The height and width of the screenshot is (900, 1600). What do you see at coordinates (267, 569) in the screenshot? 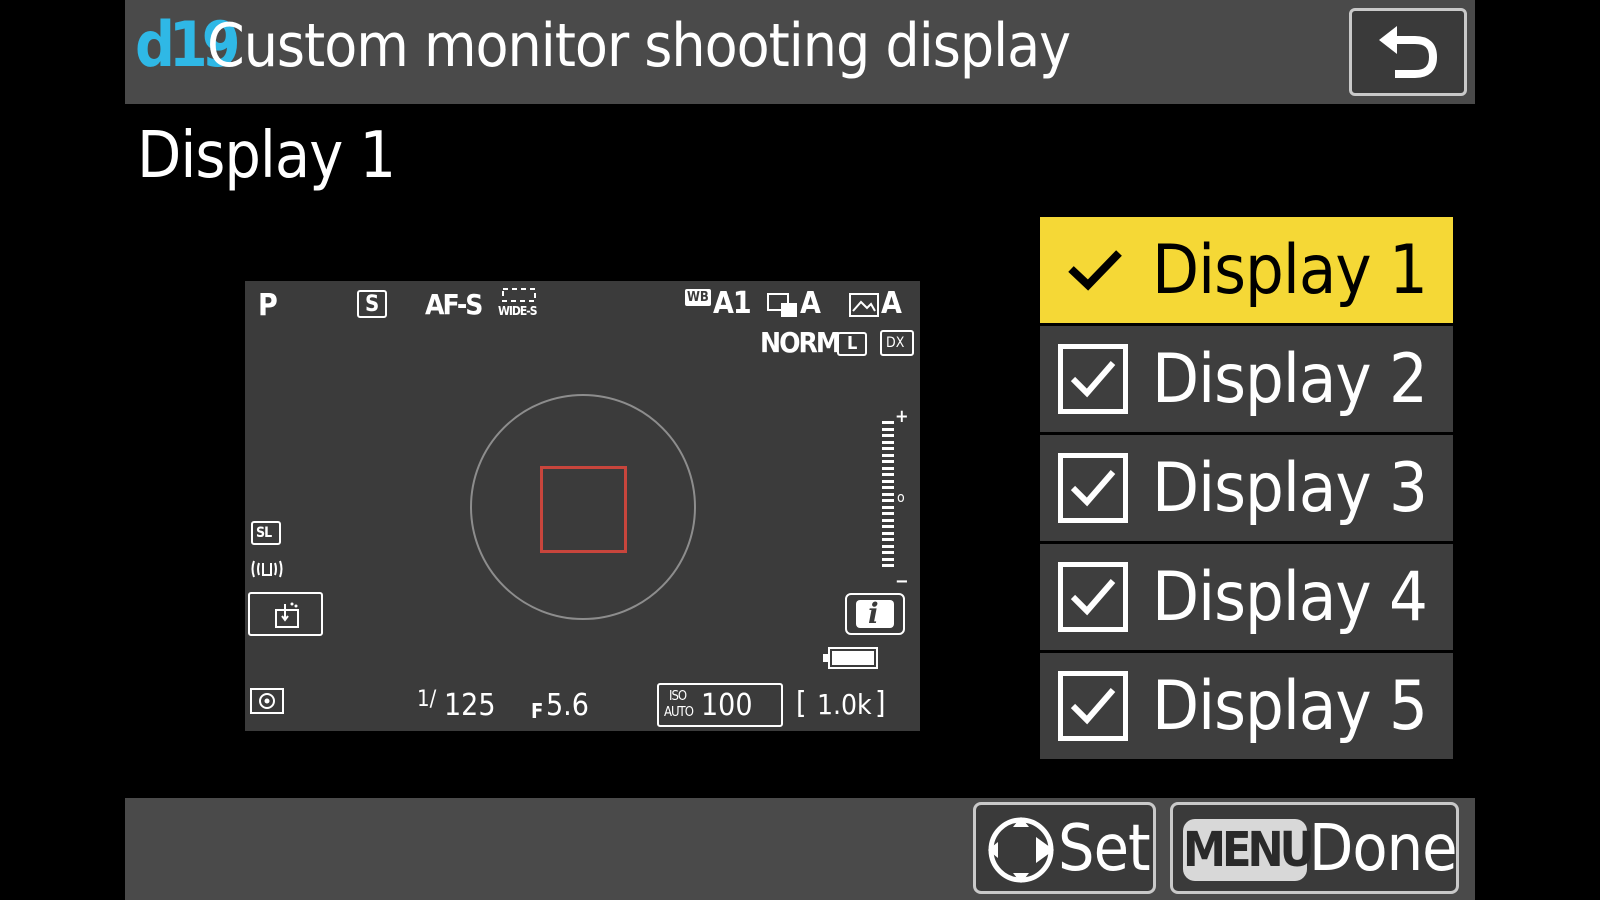
I see `vibration-reduction-icon` at bounding box center [267, 569].